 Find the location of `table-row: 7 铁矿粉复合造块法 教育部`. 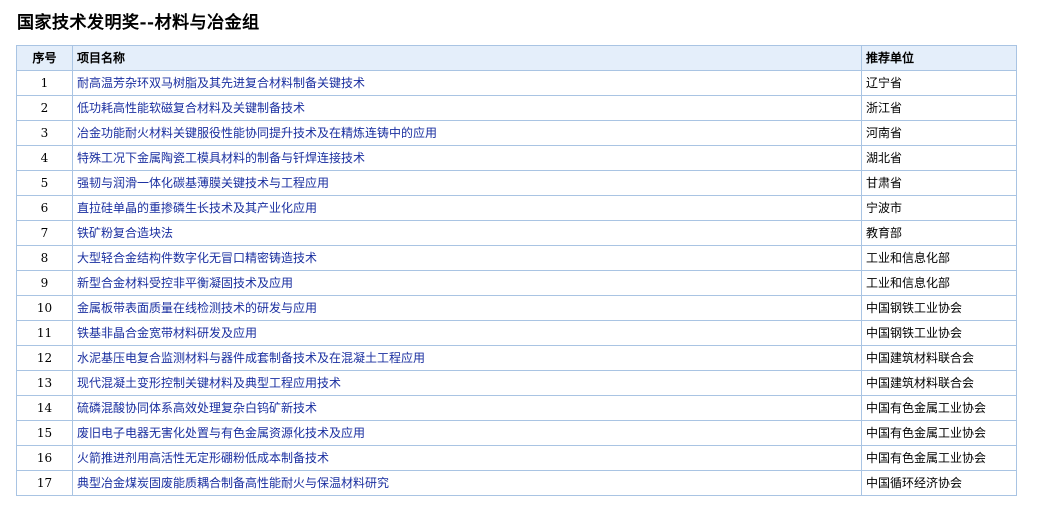

table-row: 7 铁矿粉复合造块法 教育部 is located at coordinates (516, 233).